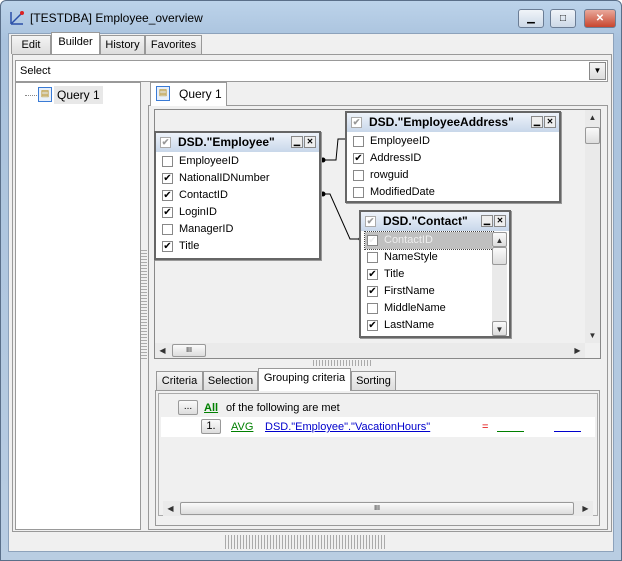 The width and height of the screenshot is (622, 561). What do you see at coordinates (226, 142) in the screenshot?
I see `table-name: DSD."Employee"` at bounding box center [226, 142].